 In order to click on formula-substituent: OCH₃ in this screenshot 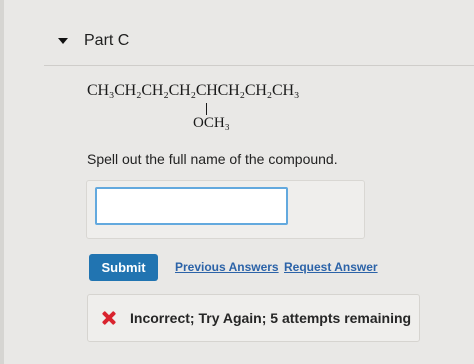, I will do `click(211, 123)`.